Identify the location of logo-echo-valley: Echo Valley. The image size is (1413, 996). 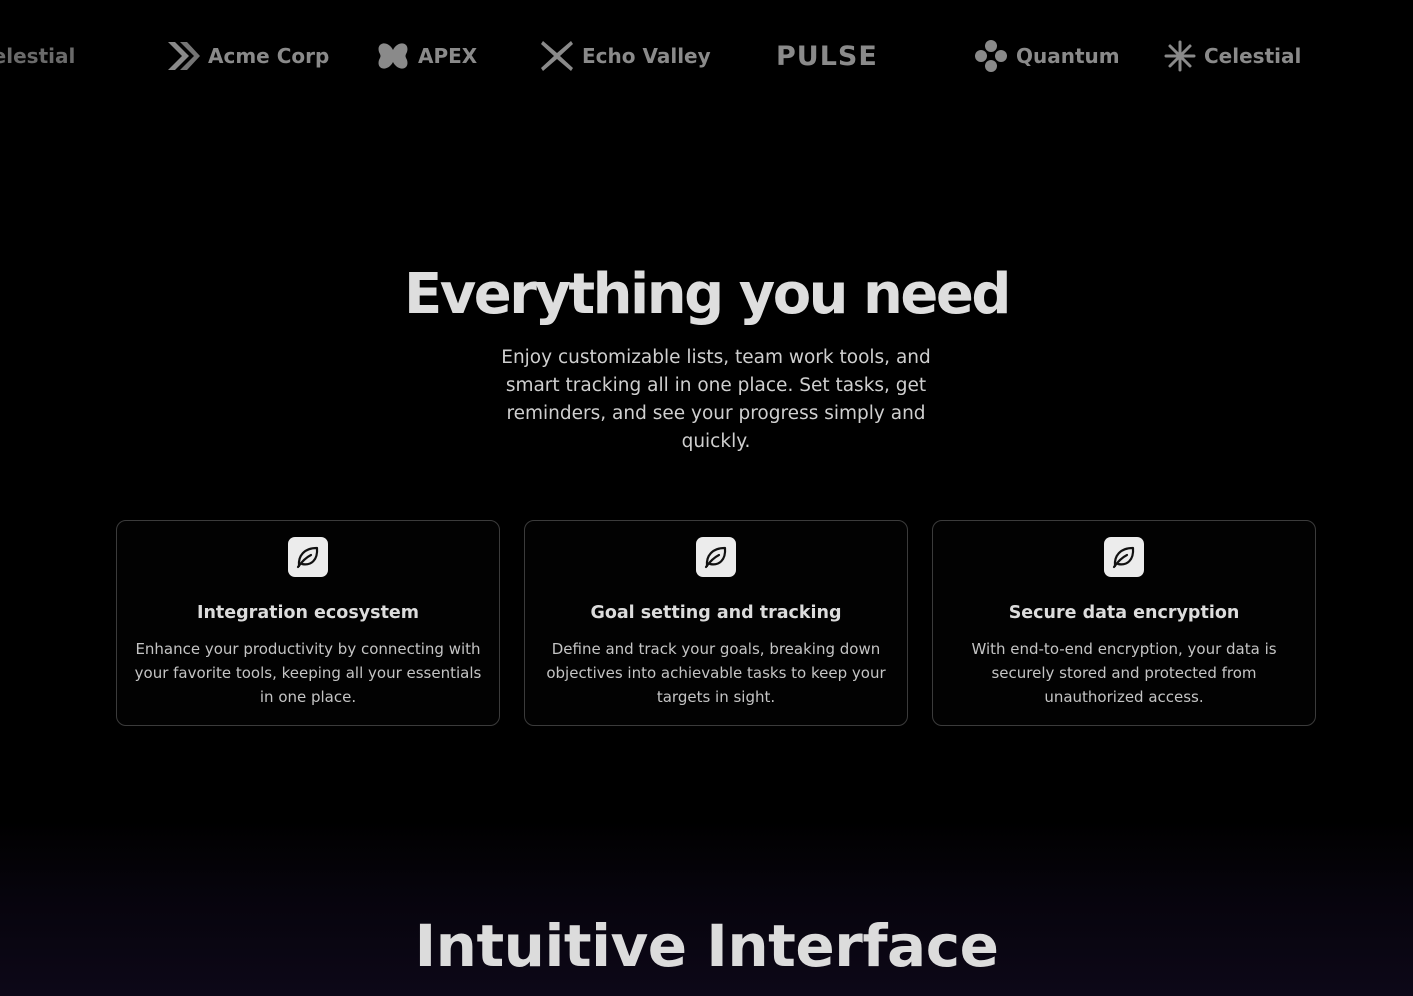
(625, 56).